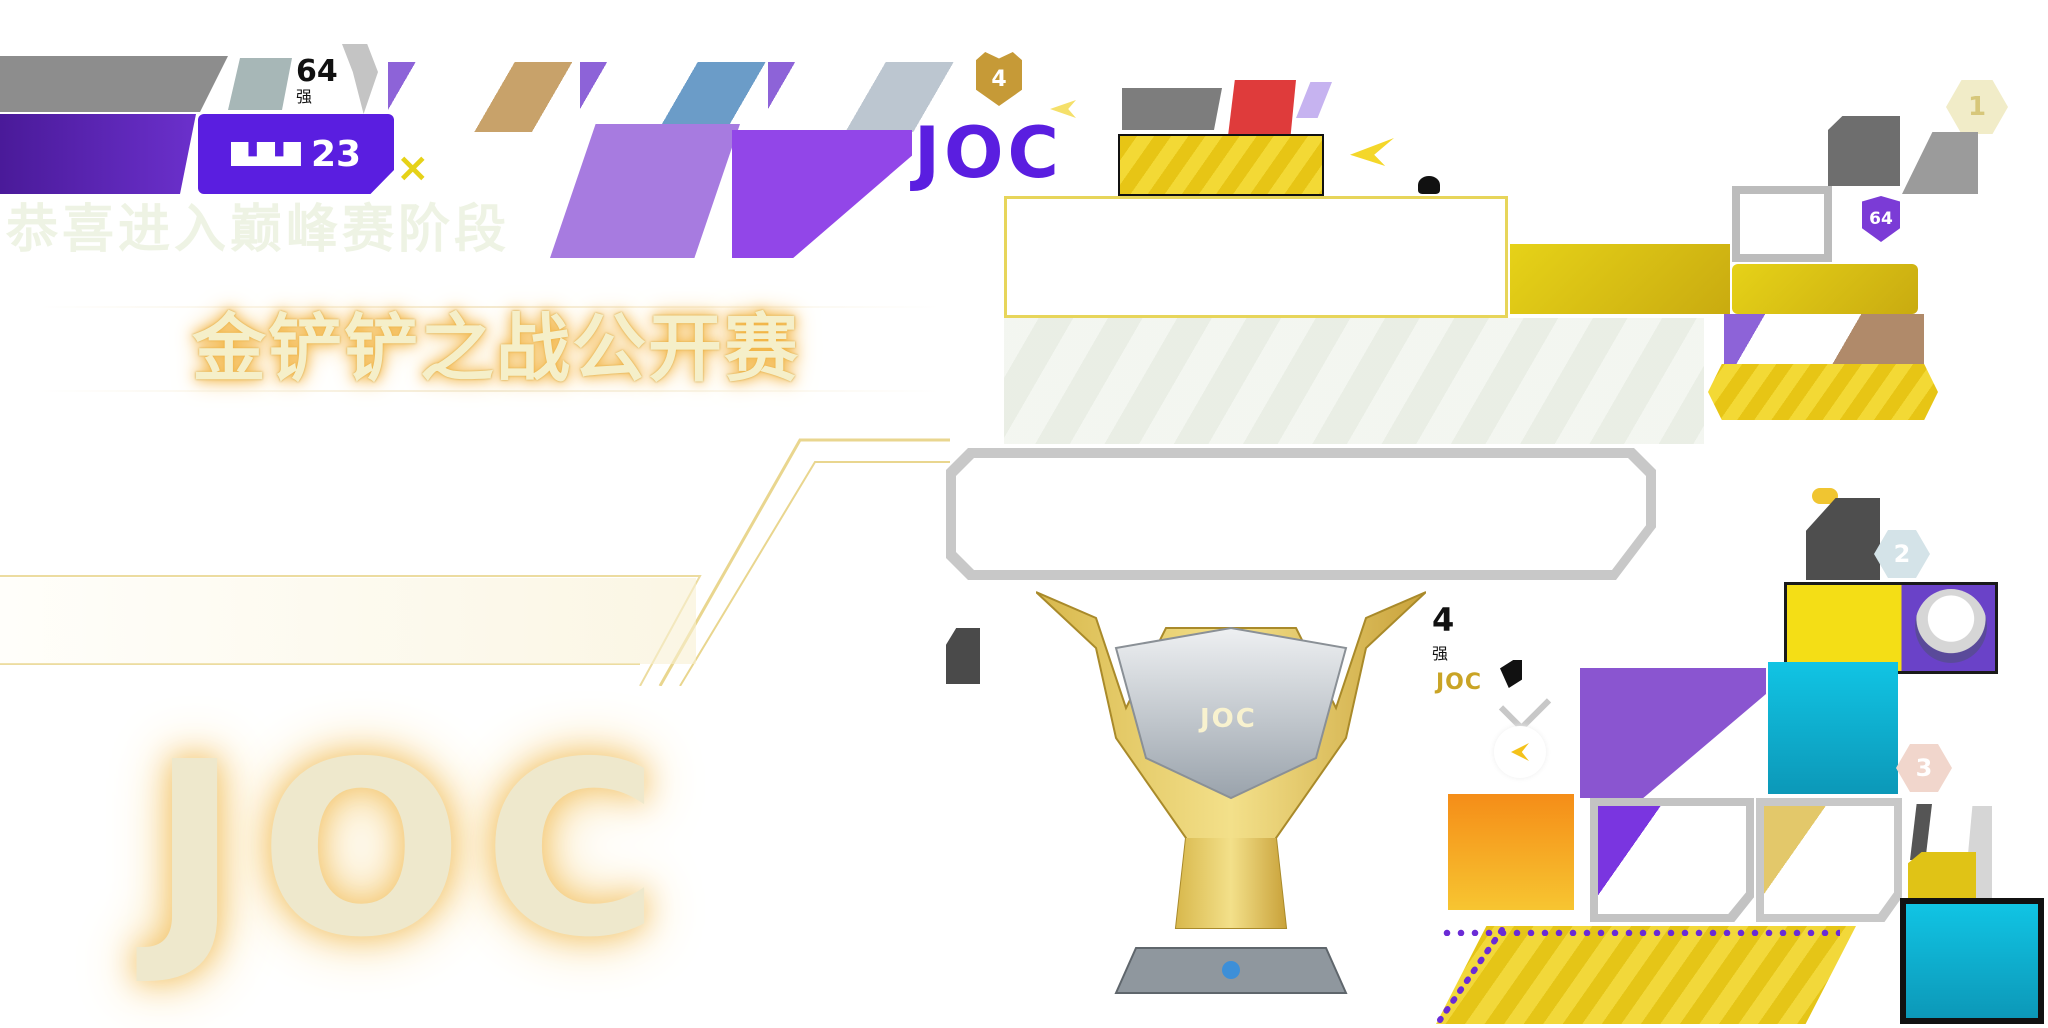 This screenshot has width=2048, height=1028. Describe the element at coordinates (1256, 257) in the screenshot. I see `gold-outline-panel` at that location.